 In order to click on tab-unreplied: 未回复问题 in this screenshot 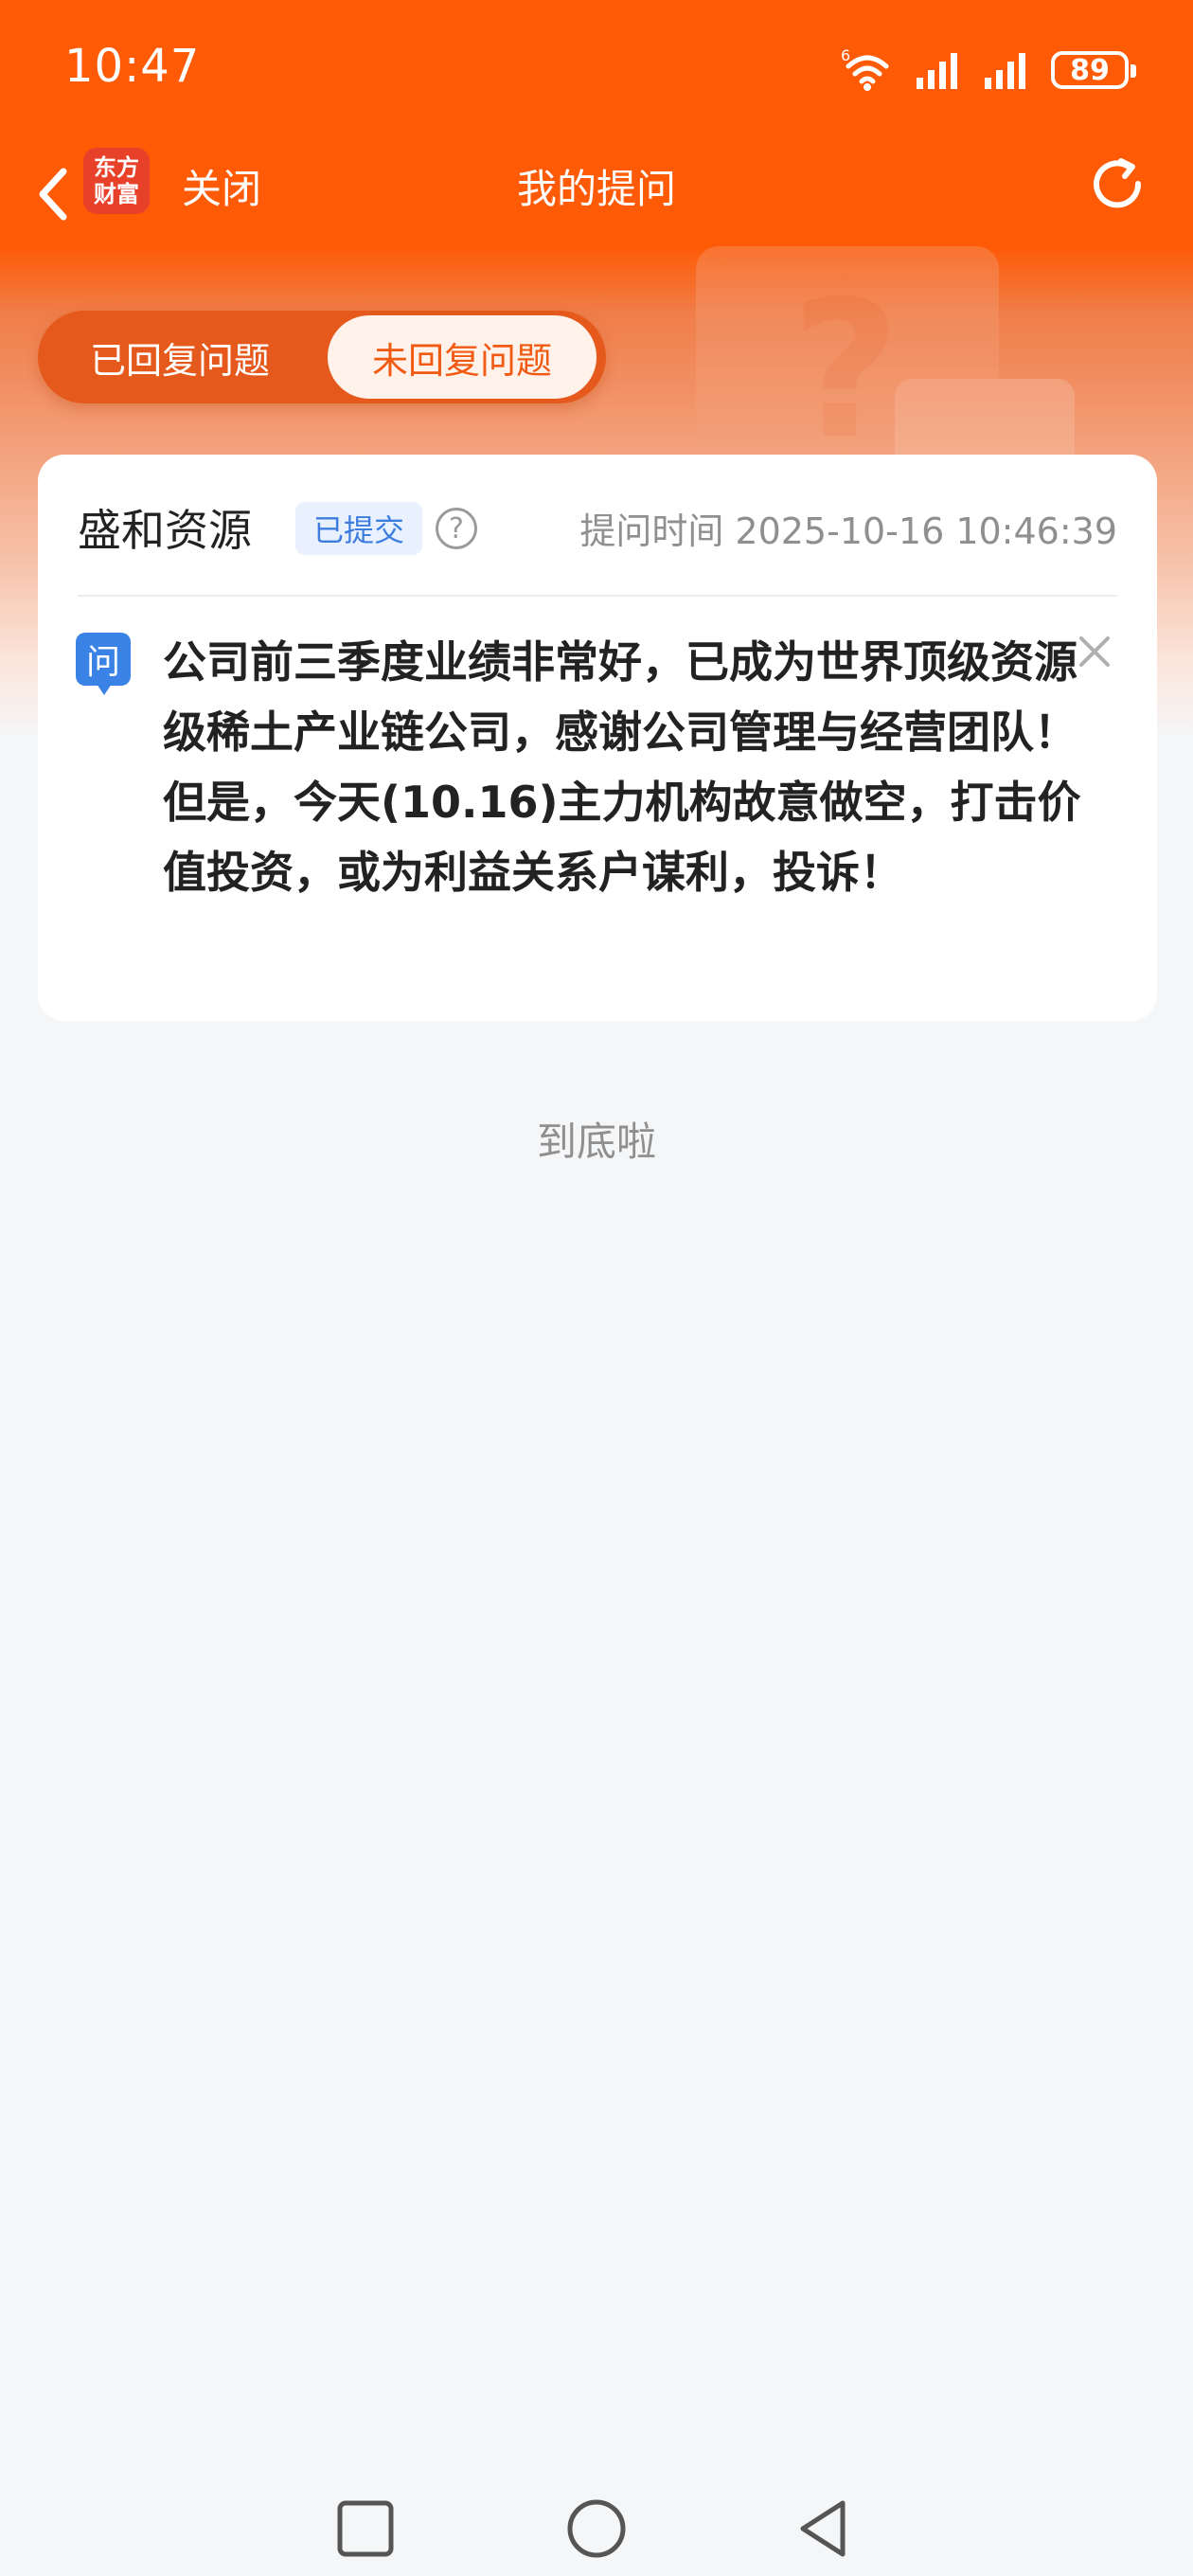, I will do `click(462, 357)`.